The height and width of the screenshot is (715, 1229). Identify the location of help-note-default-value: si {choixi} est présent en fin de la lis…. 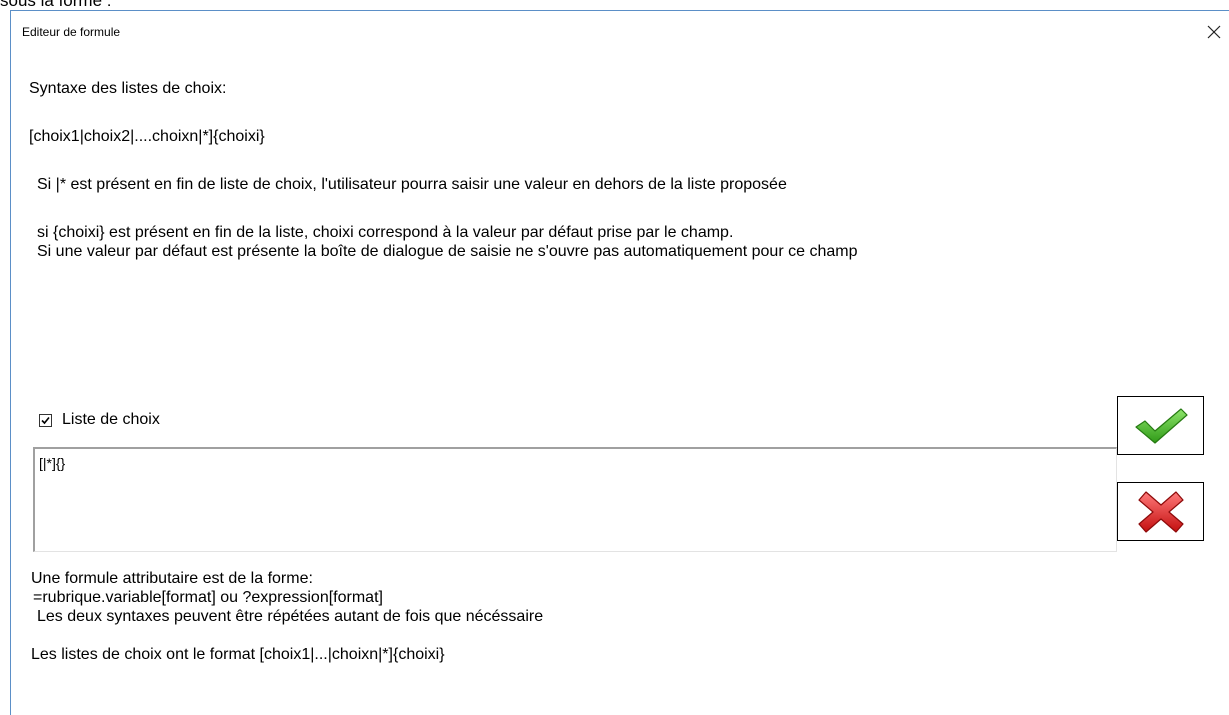
(385, 232).